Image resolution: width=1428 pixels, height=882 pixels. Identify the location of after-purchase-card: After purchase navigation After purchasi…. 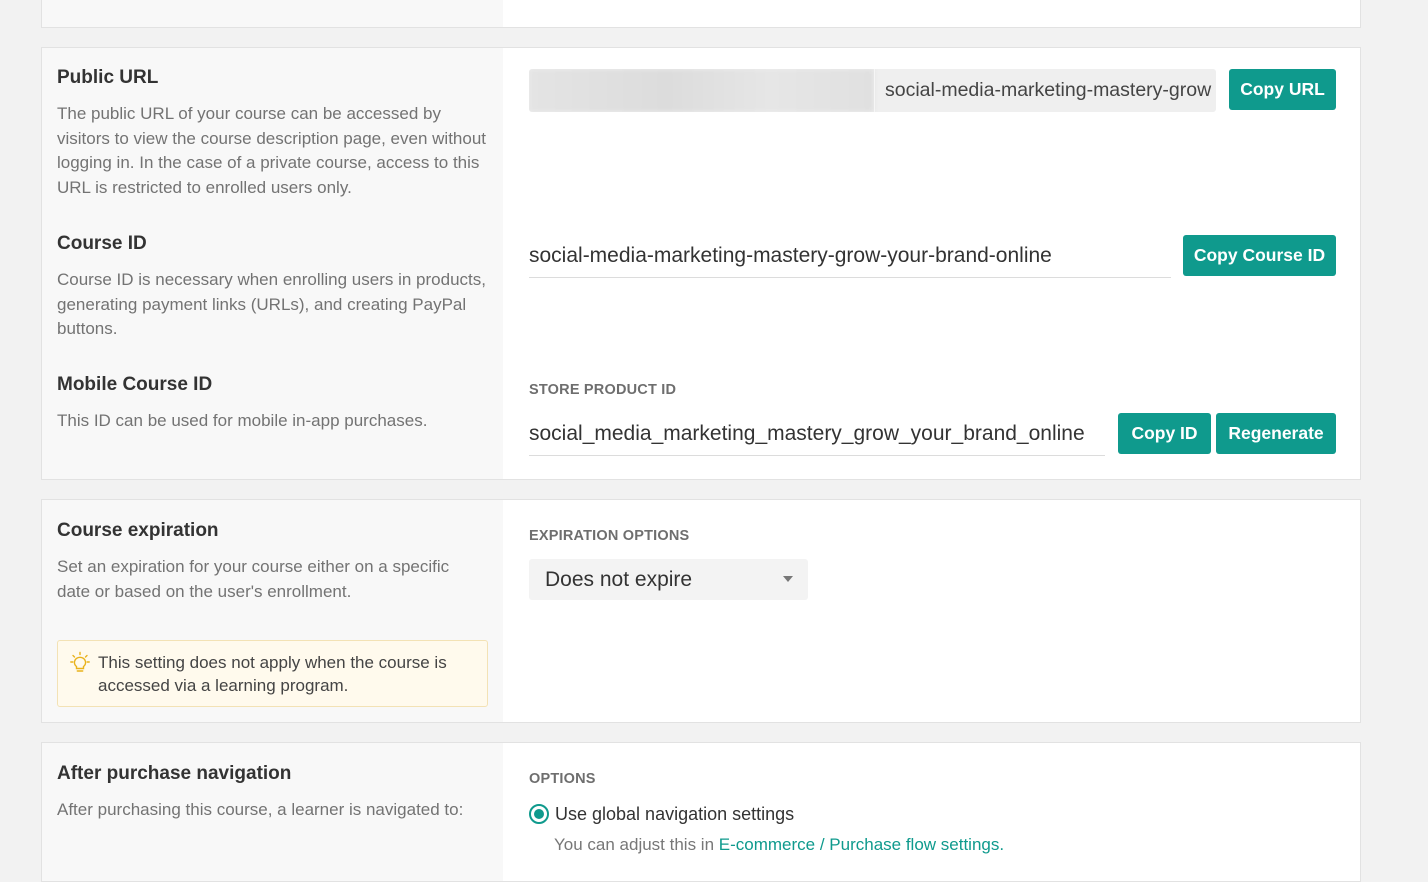
(701, 812).